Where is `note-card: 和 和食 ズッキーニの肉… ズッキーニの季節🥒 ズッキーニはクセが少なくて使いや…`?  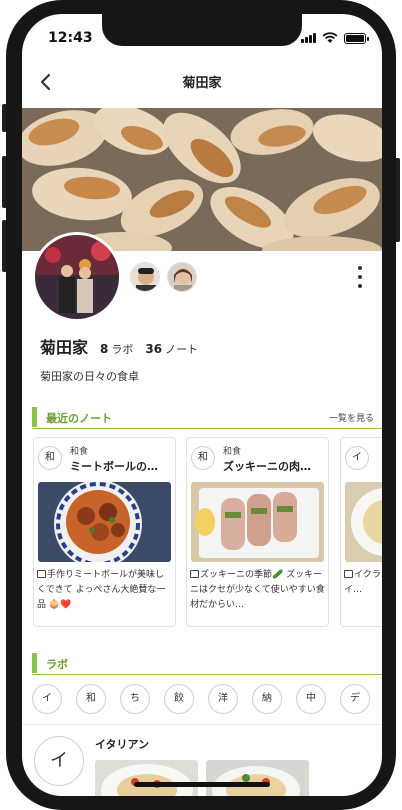
note-card: 和 和食 ズッキーニの肉… ズッキーニの季節🥒 ズッキーニはクセが少なくて使いや… is located at coordinates (257, 532).